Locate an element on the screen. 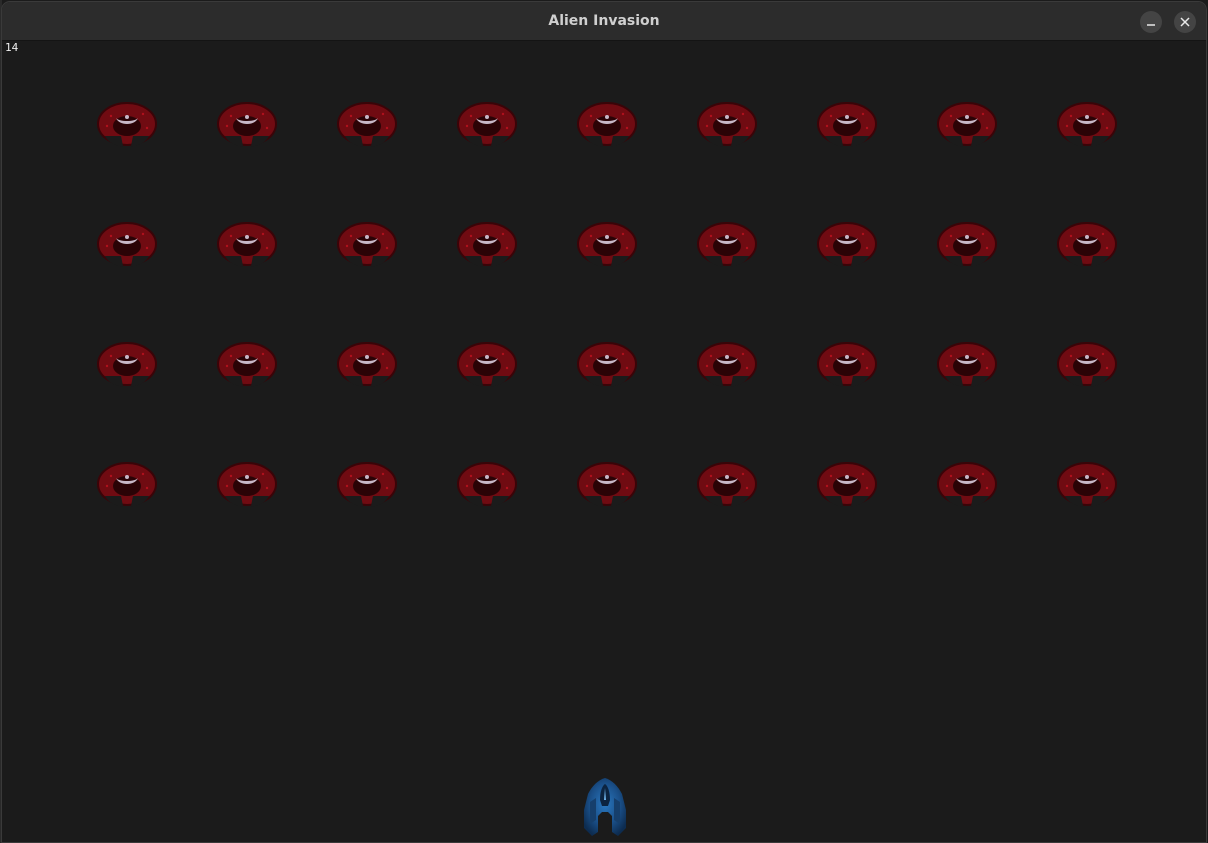 This screenshot has width=1208, height=843. player-ship is located at coordinates (605, 807).